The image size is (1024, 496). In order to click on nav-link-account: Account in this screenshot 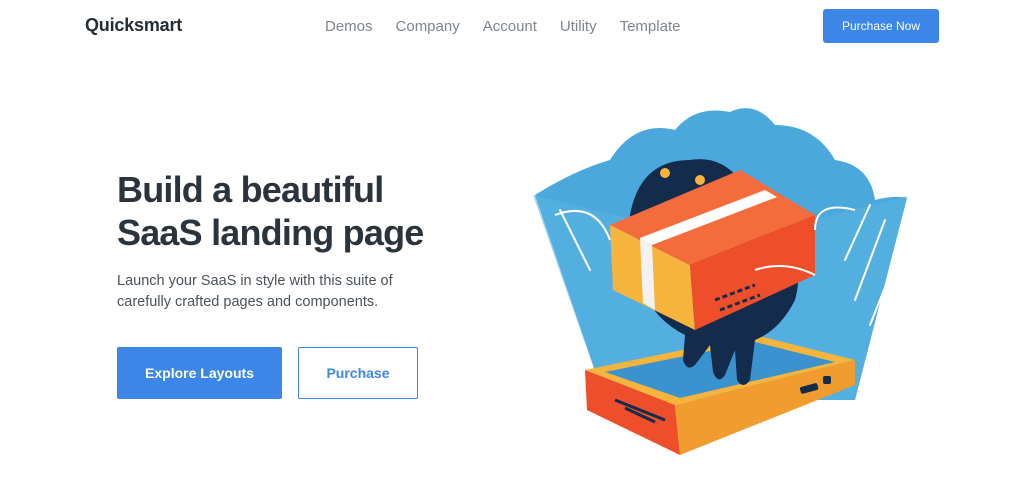, I will do `click(510, 26)`.